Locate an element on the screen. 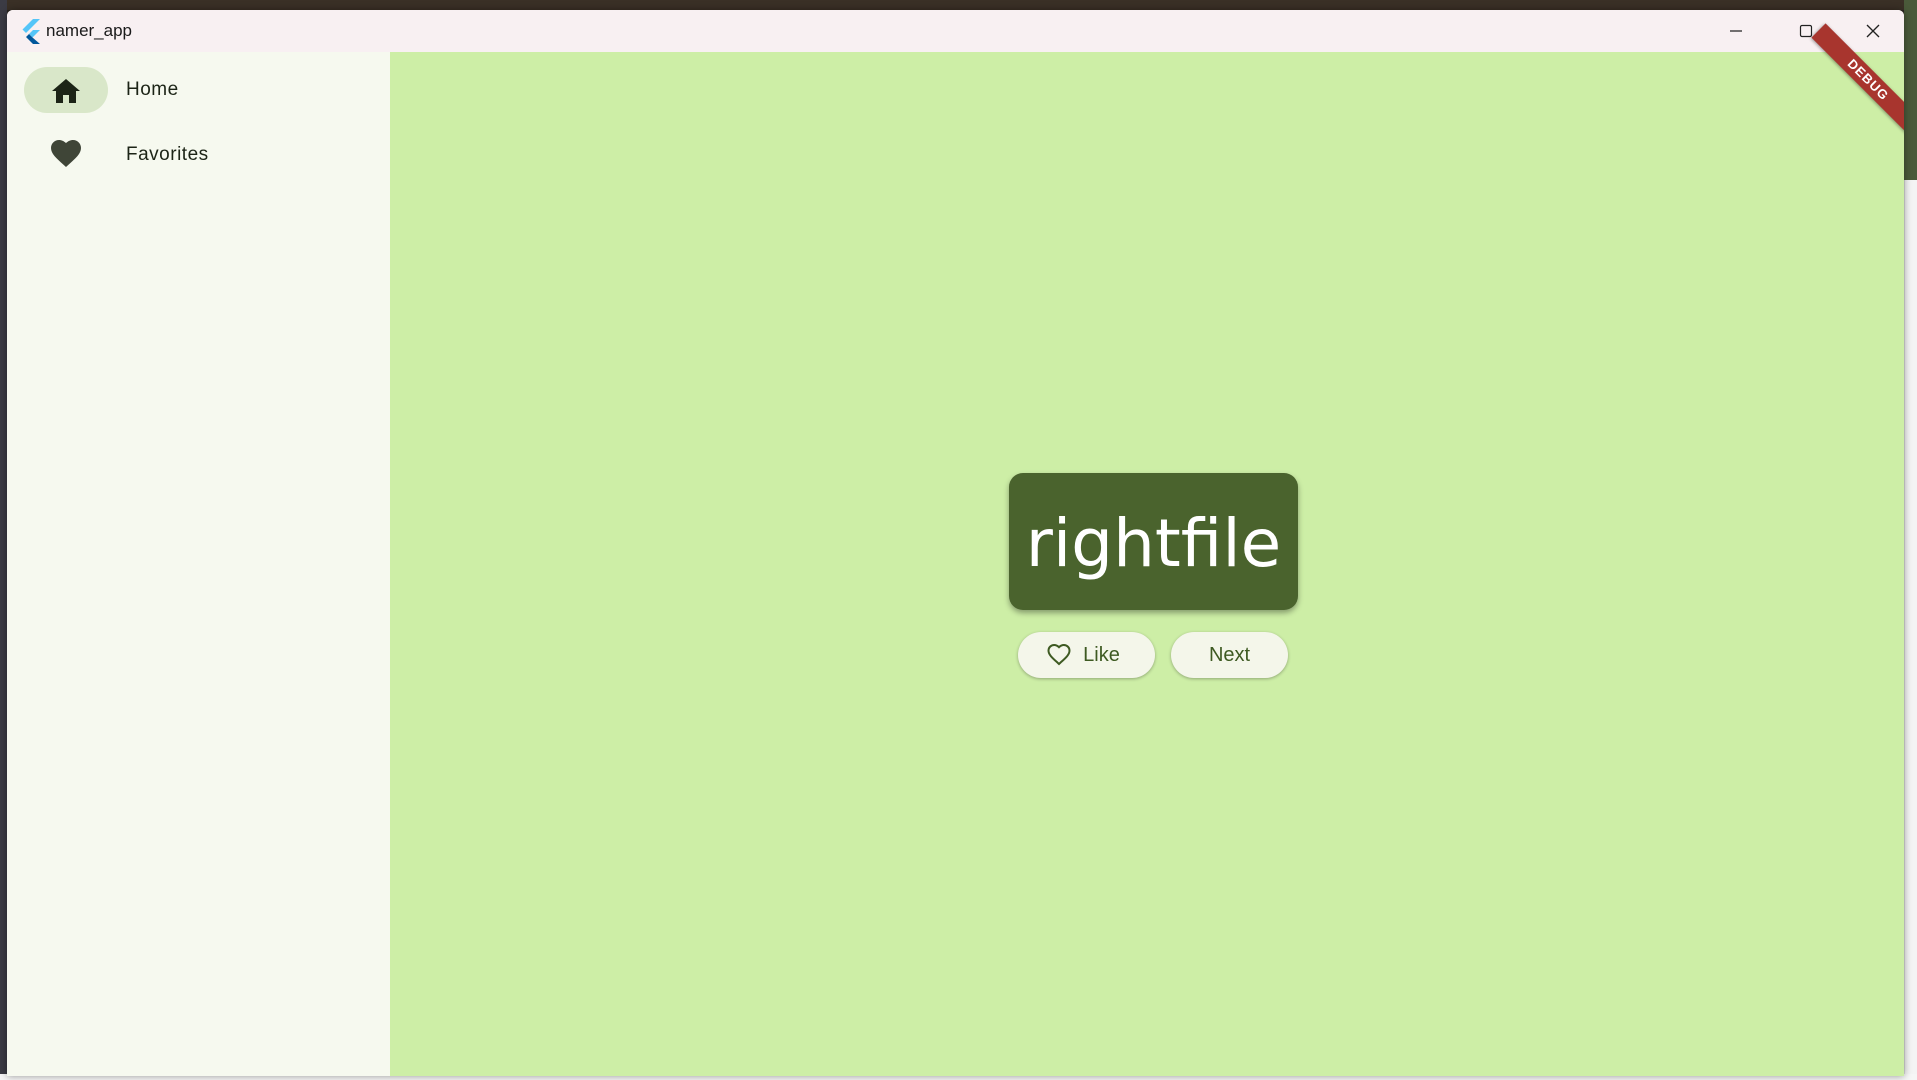  heart-outline-icon is located at coordinates (1059, 655).